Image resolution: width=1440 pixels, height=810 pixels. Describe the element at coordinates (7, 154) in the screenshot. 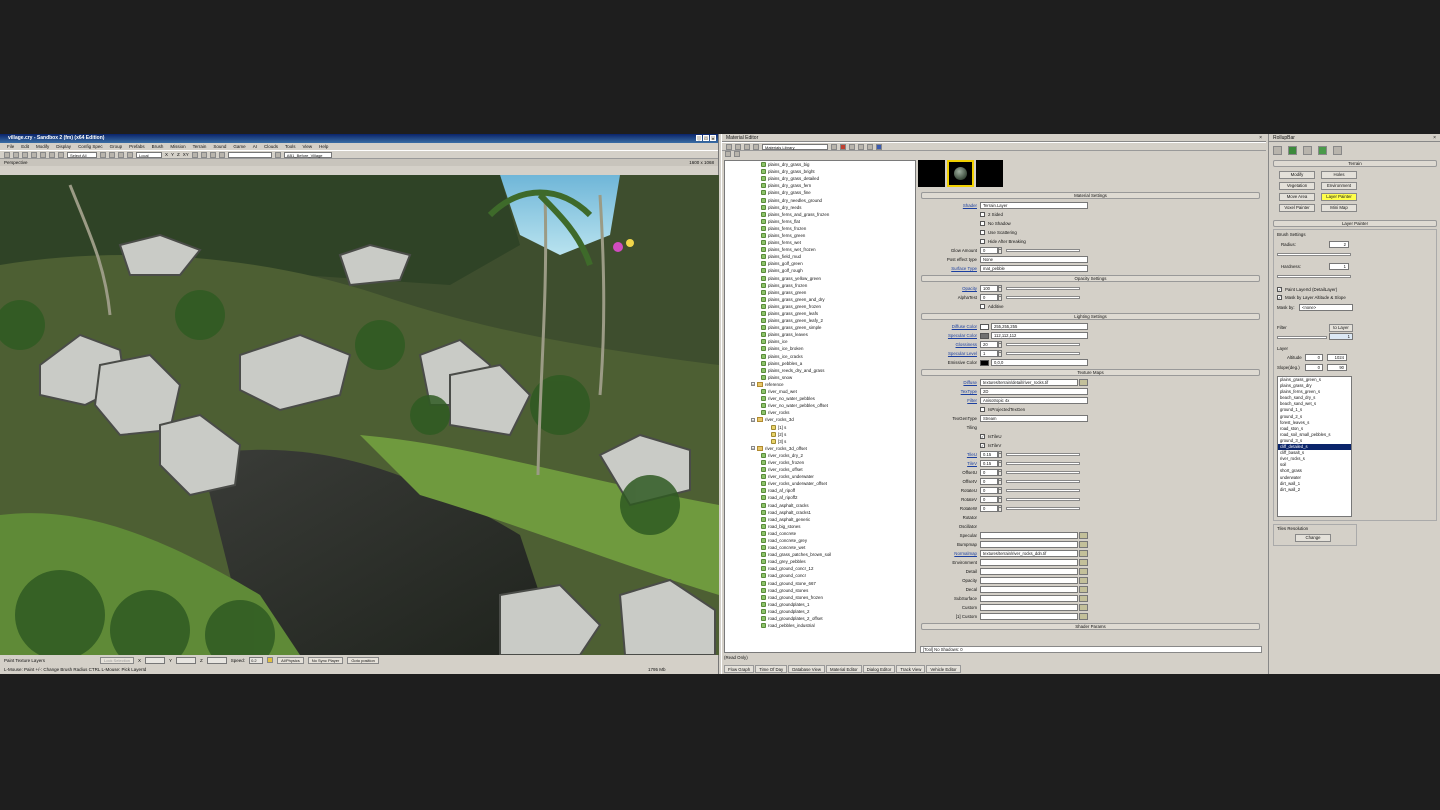

I see `new-file-icon` at that location.